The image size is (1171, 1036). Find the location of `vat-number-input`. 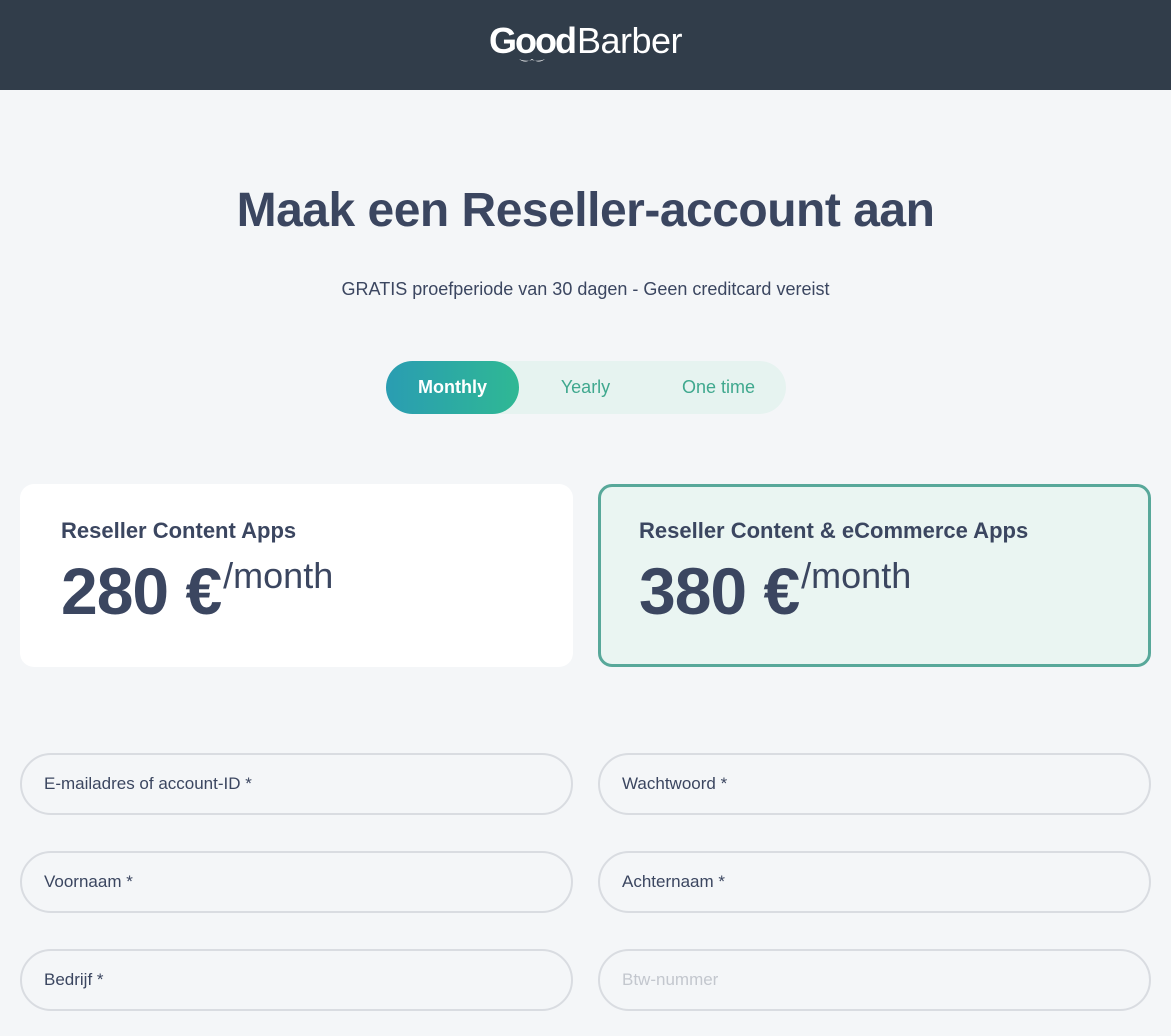

vat-number-input is located at coordinates (885, 980).